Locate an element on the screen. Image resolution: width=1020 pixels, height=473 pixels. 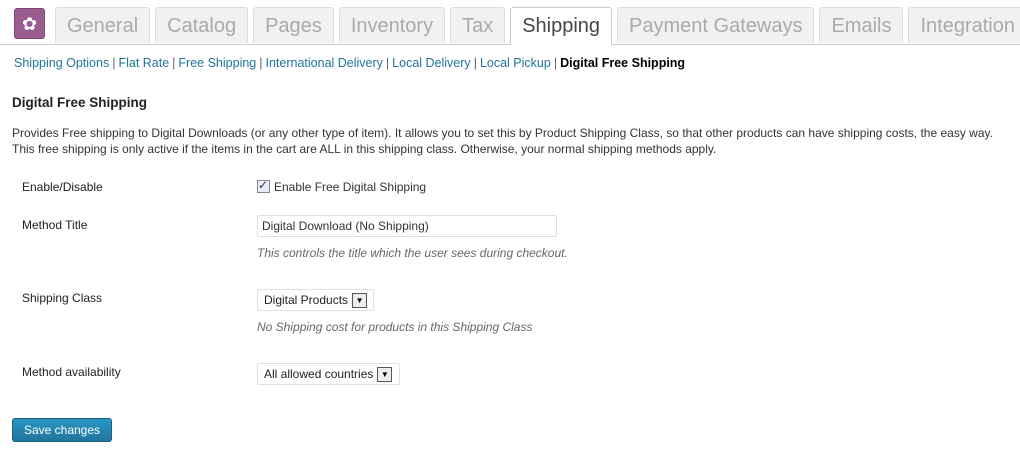
subnav-flat-rate: Flat Rate is located at coordinates (143, 63).